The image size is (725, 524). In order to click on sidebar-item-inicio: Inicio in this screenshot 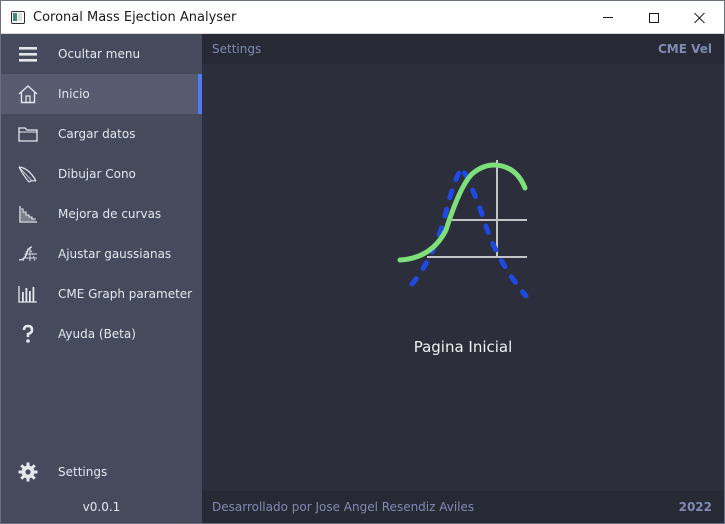, I will do `click(101, 94)`.